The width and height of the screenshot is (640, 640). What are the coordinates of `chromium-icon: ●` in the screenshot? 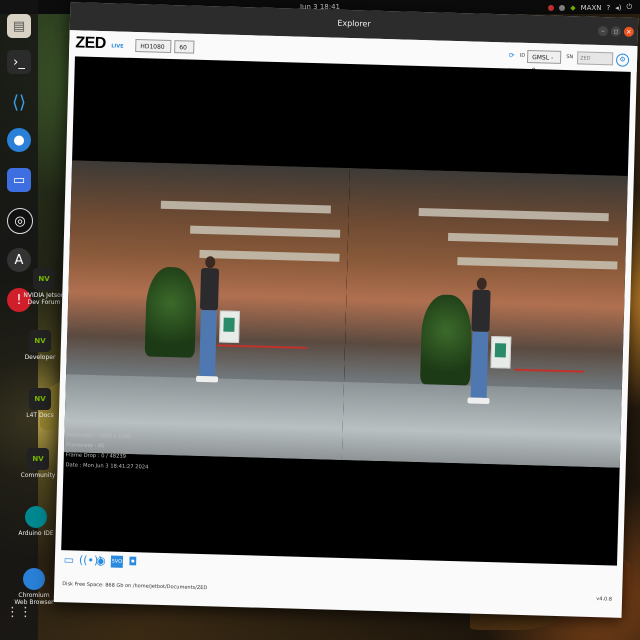 It's located at (19, 140).